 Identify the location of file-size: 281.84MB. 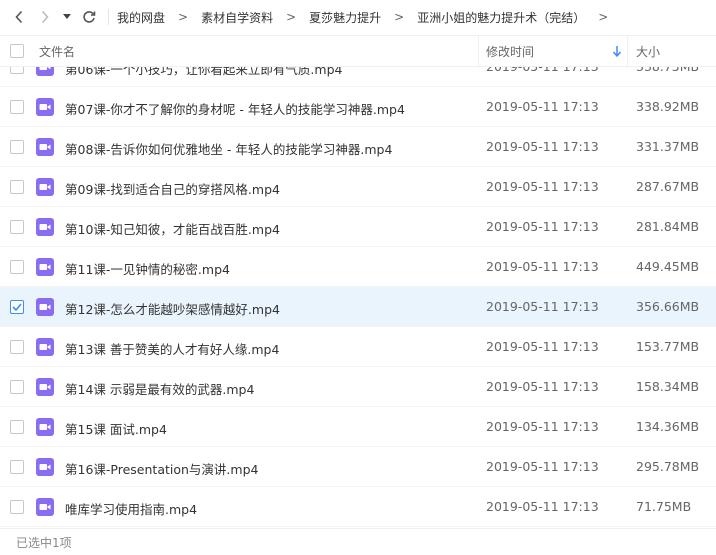
(668, 226).